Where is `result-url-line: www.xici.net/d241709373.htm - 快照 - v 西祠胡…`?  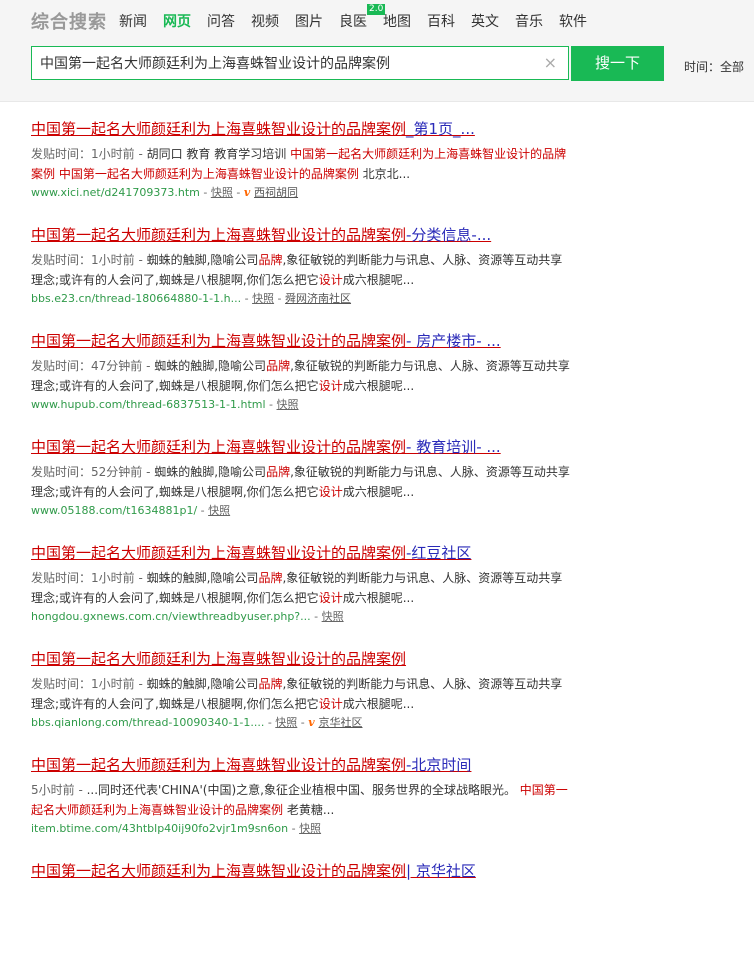
result-url-line: www.xici.net/d241709373.htm - 快照 - v 西祠胡… is located at coordinates (165, 192).